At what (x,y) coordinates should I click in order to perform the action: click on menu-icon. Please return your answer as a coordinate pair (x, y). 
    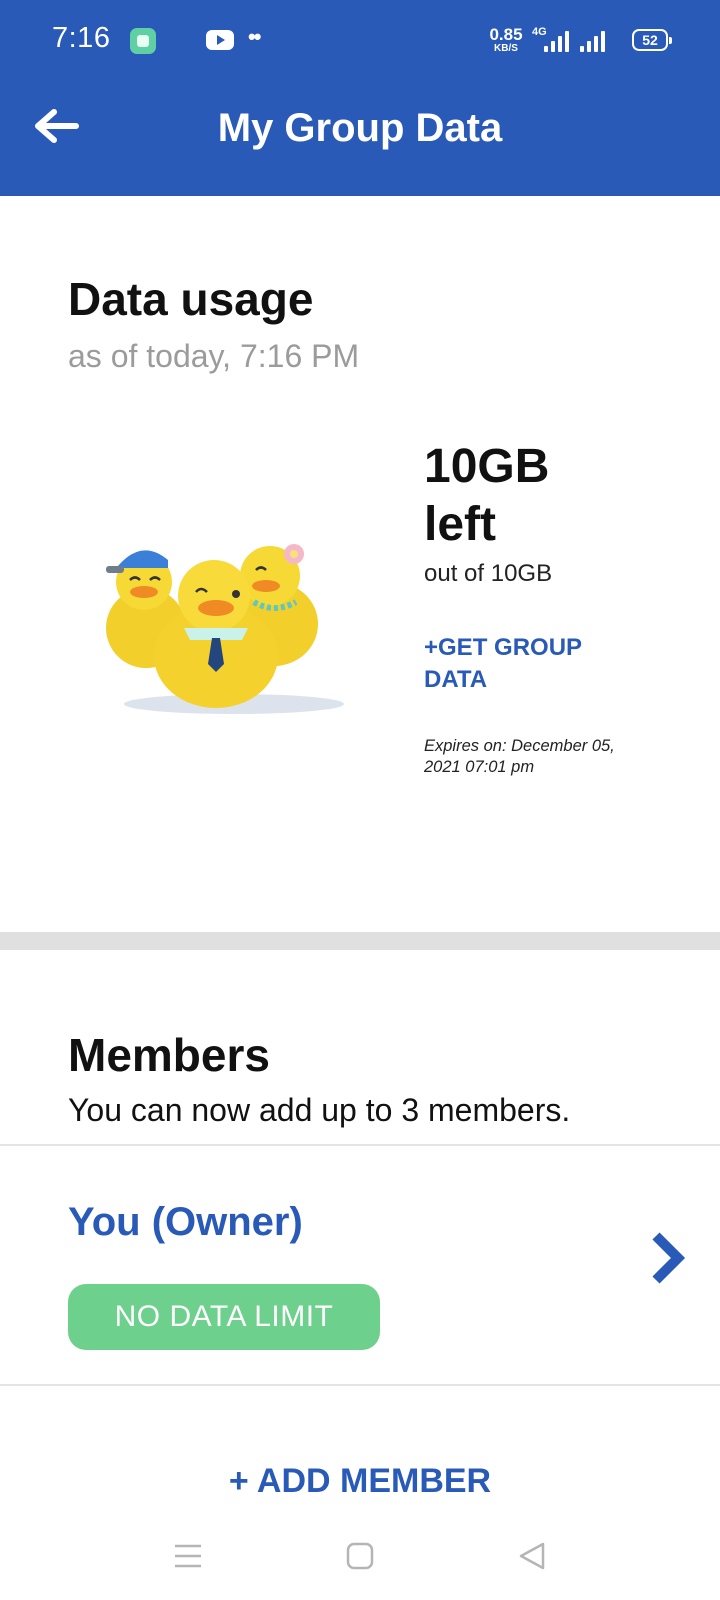
    Looking at the image, I should click on (188, 1556).